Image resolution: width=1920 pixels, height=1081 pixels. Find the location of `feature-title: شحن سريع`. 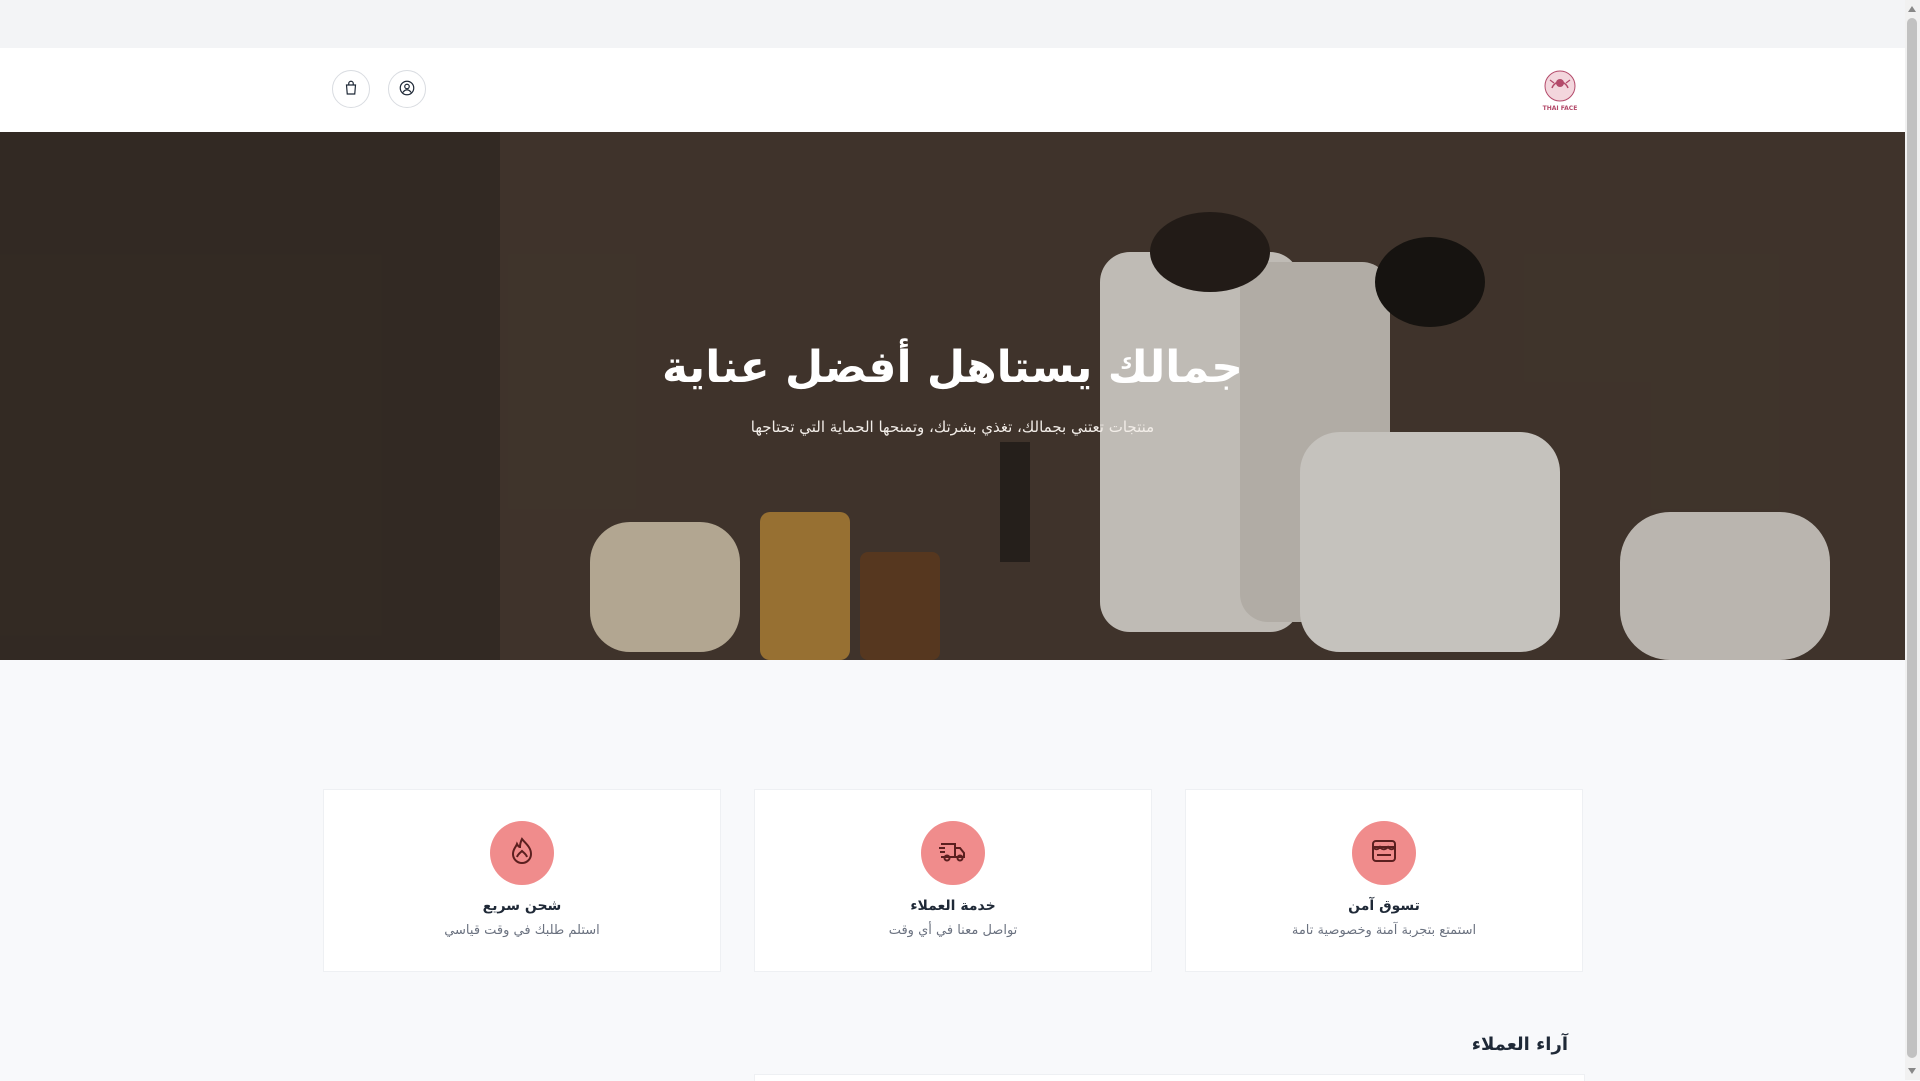

feature-title: شحن سريع is located at coordinates (522, 906).